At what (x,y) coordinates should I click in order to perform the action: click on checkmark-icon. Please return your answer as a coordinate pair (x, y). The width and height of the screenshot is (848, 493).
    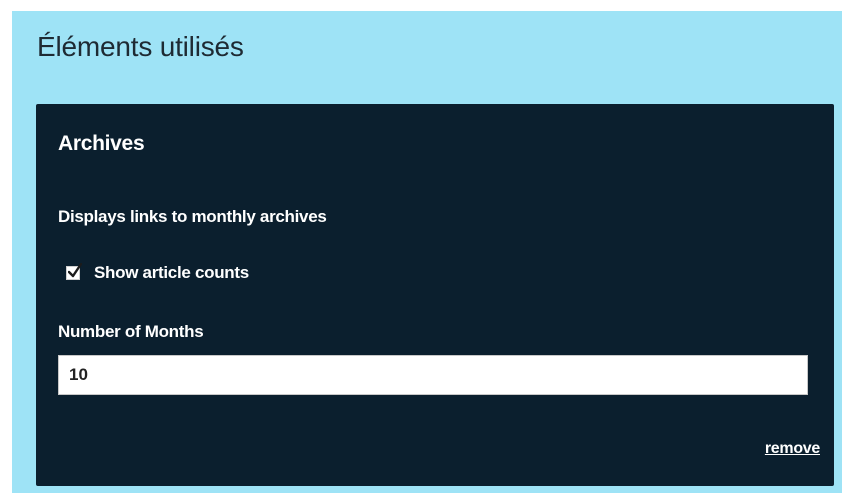
    Looking at the image, I should click on (75, 270).